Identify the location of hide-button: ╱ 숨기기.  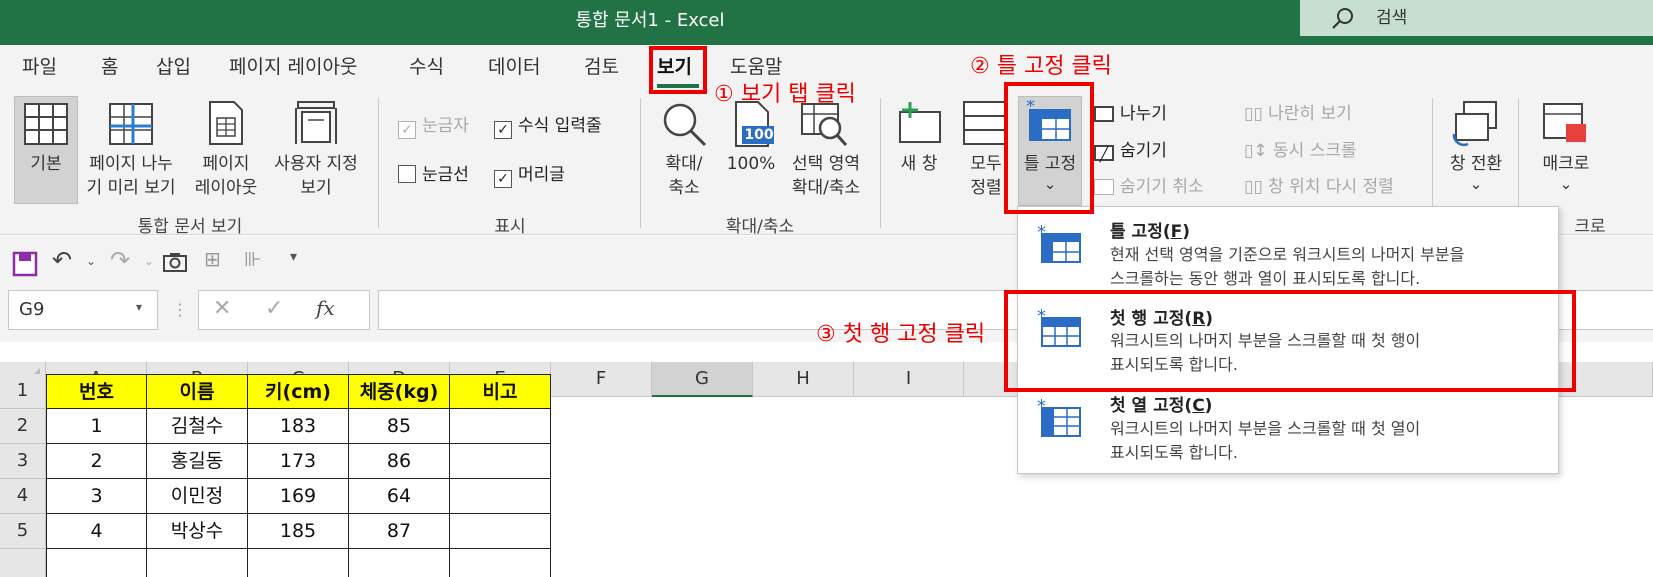
(1130, 151).